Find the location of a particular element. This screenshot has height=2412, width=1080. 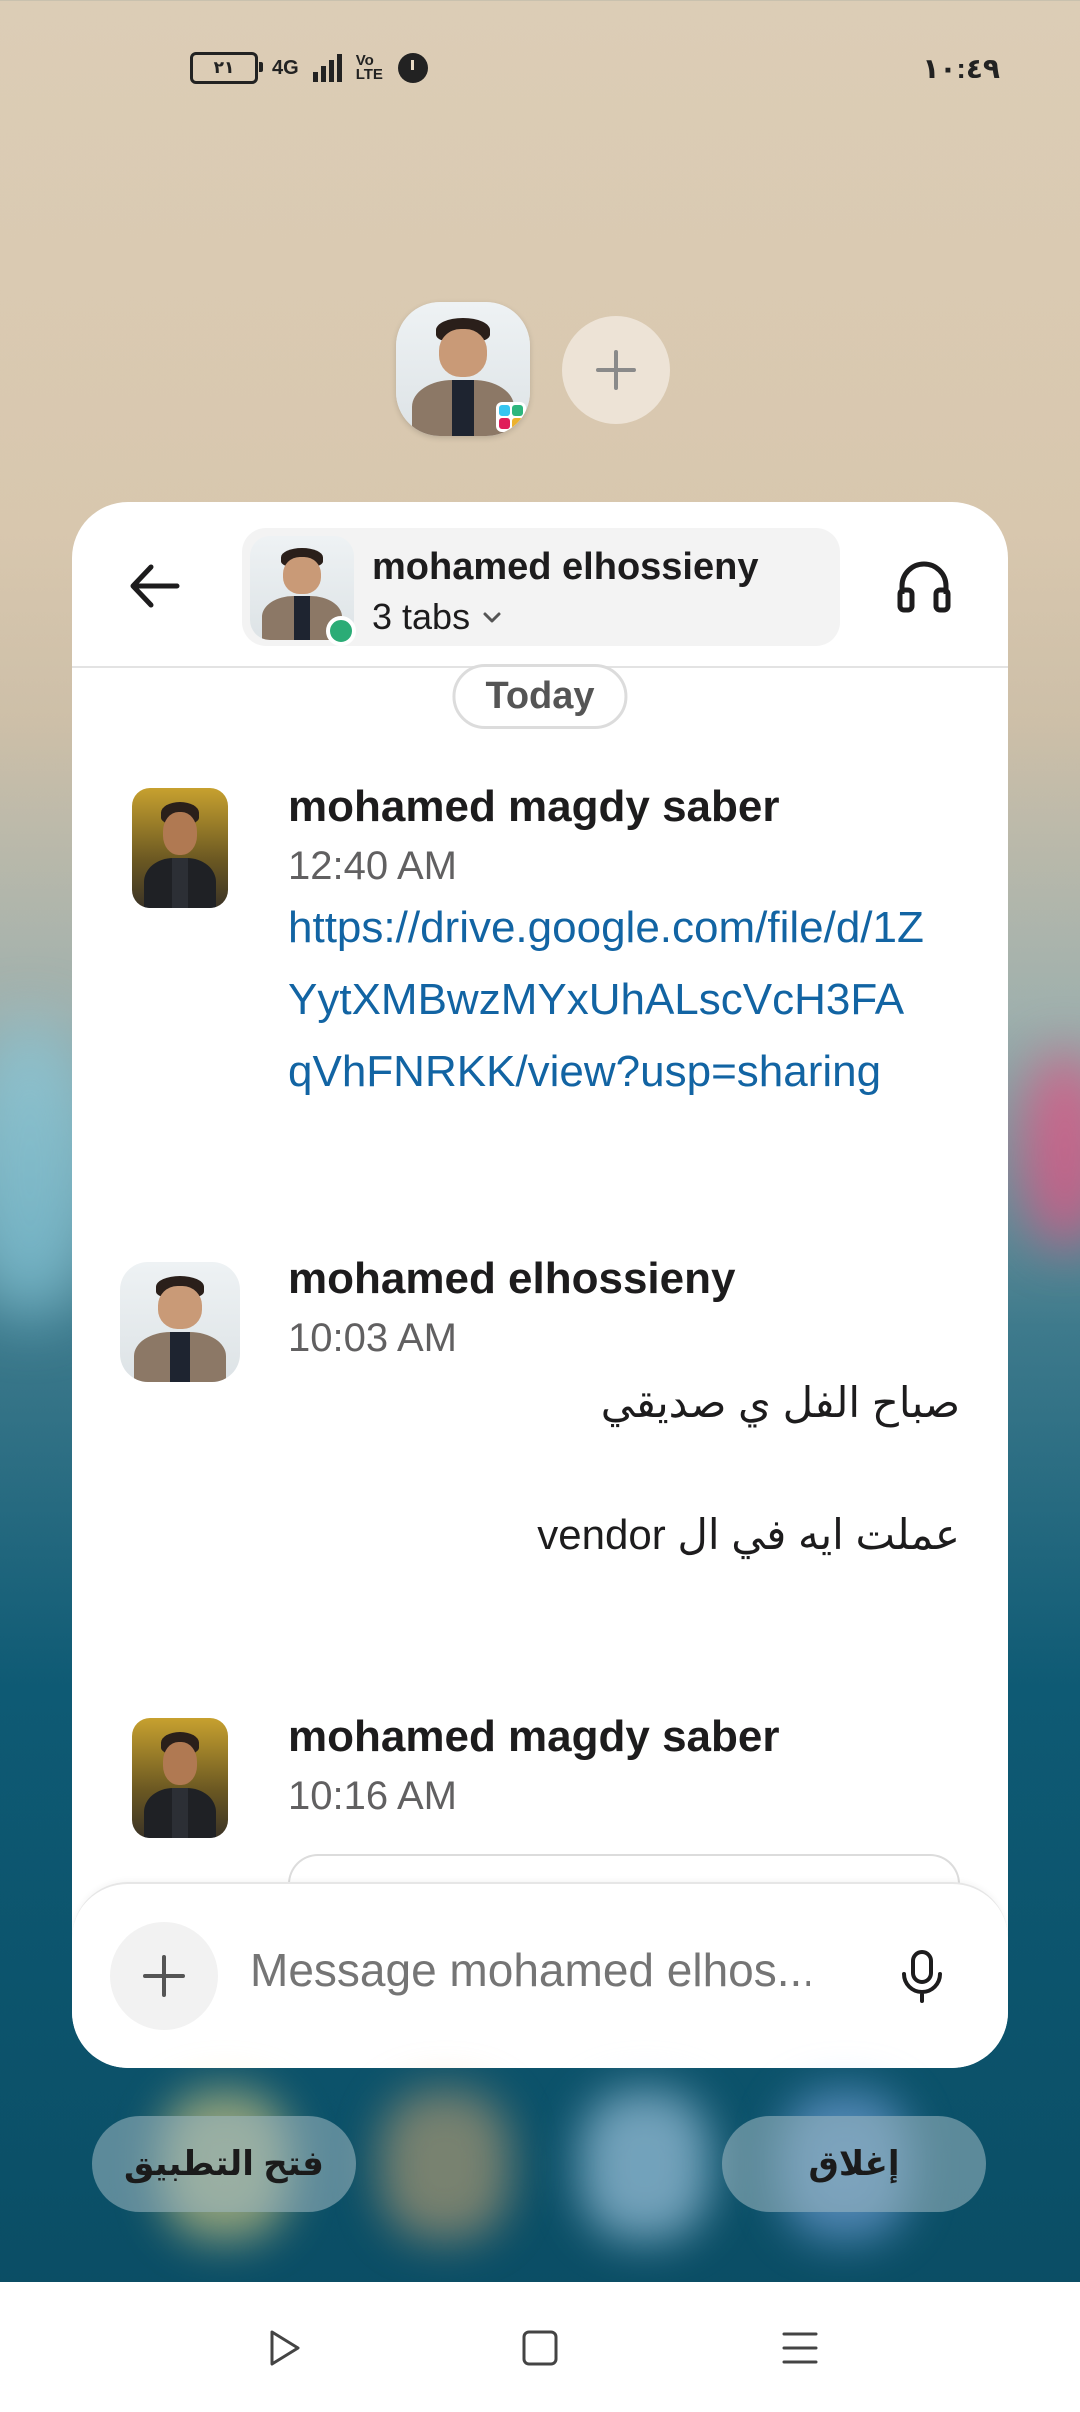

add-bubble-button is located at coordinates (616, 370).